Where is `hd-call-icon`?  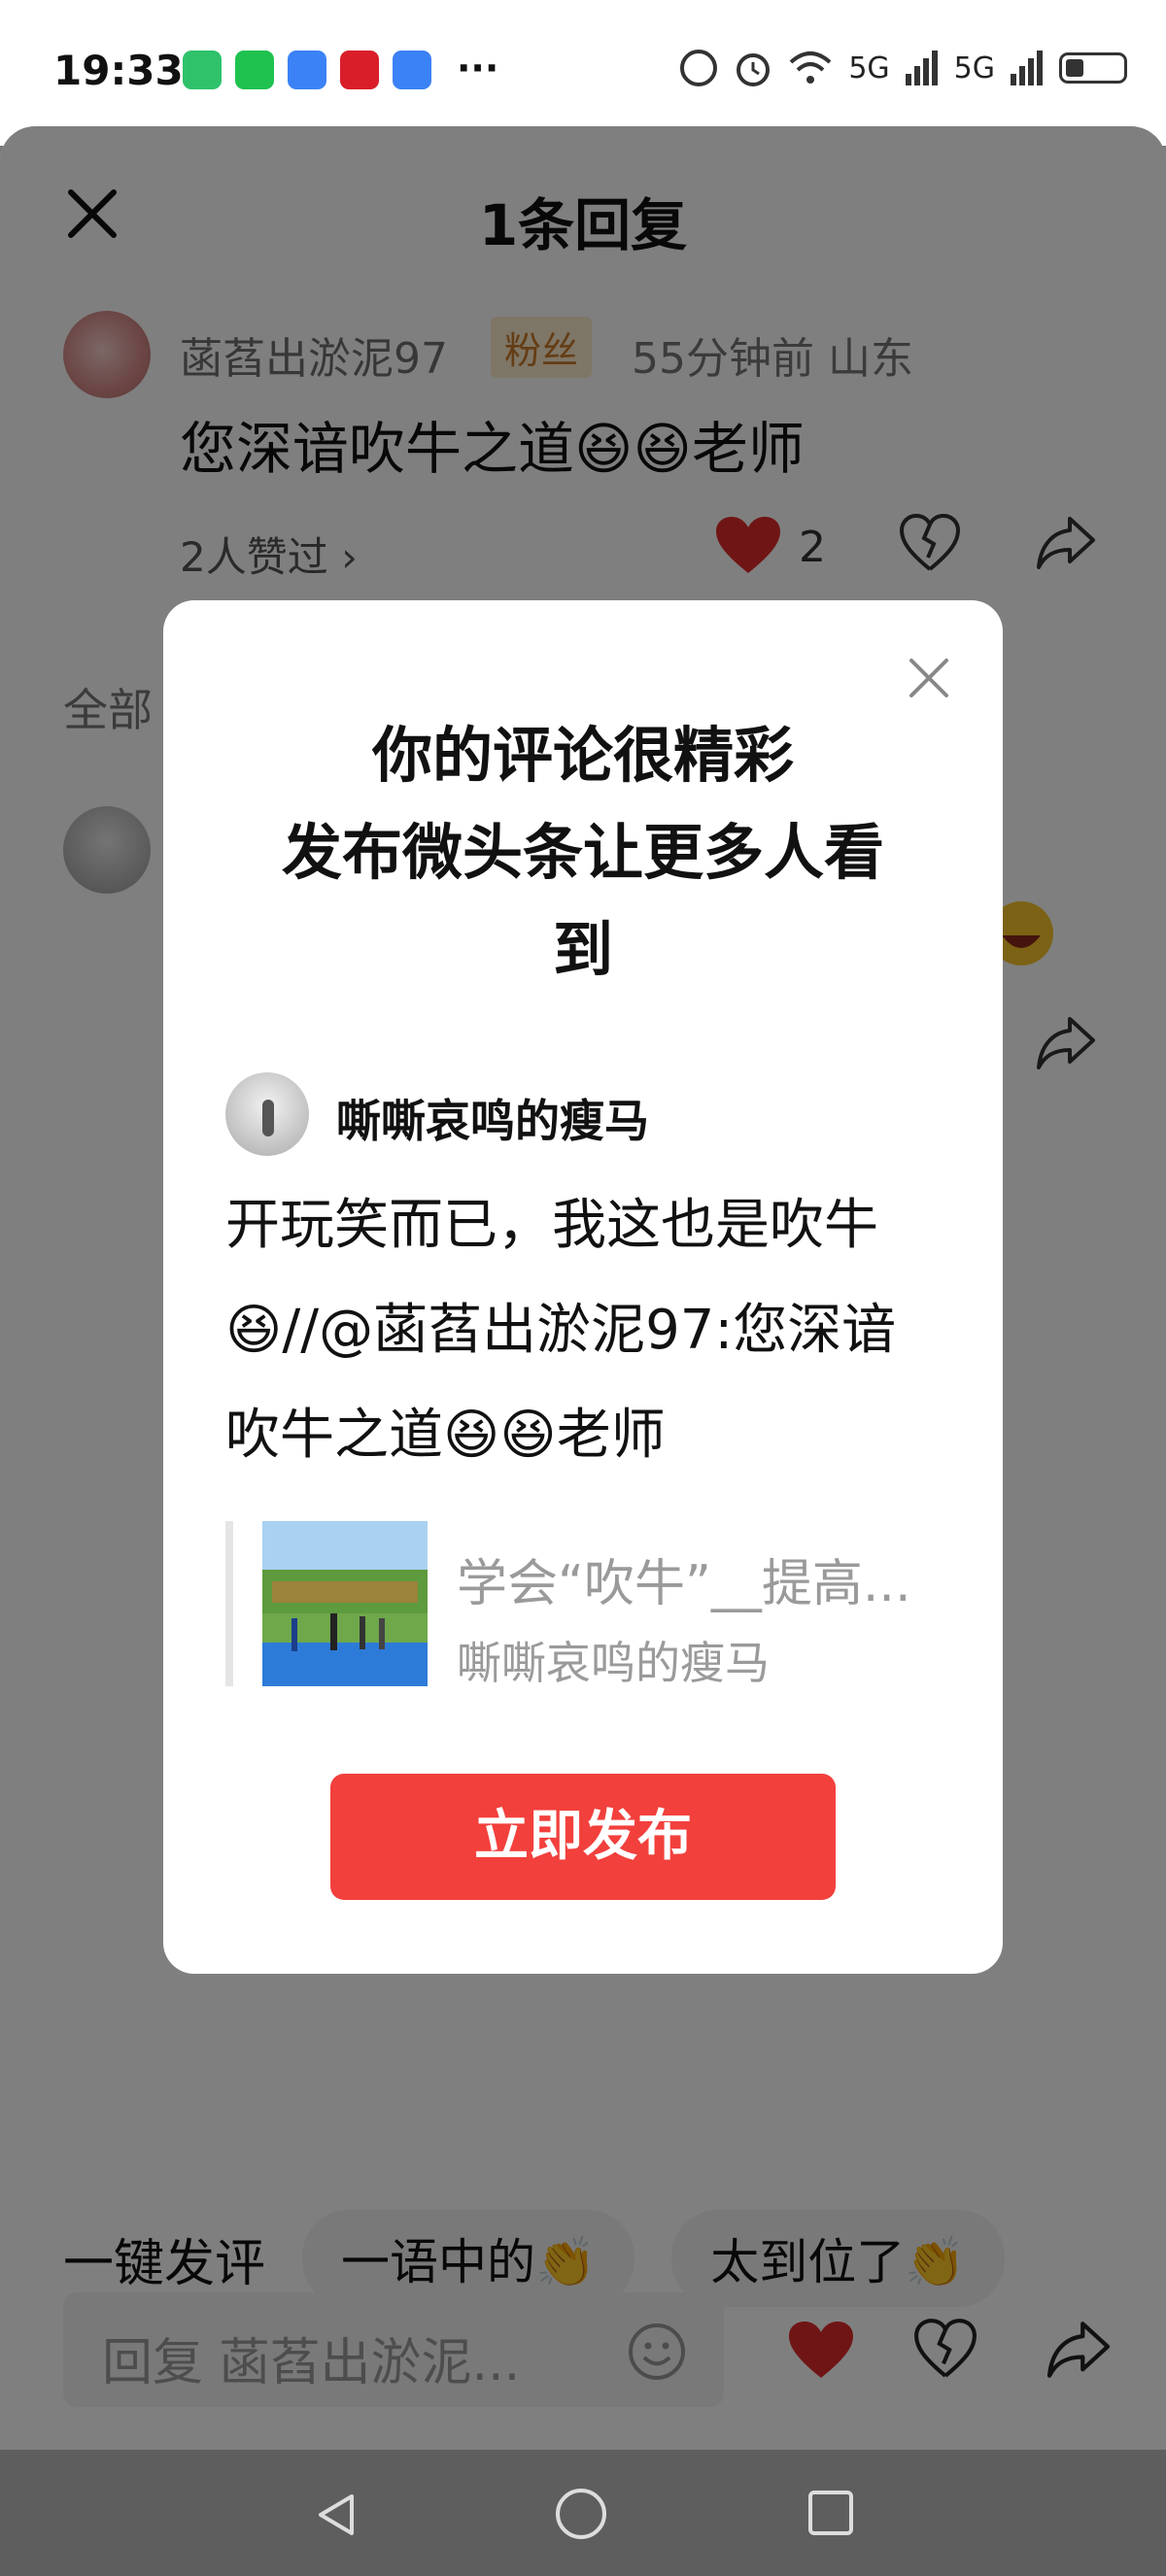 hd-call-icon is located at coordinates (699, 68).